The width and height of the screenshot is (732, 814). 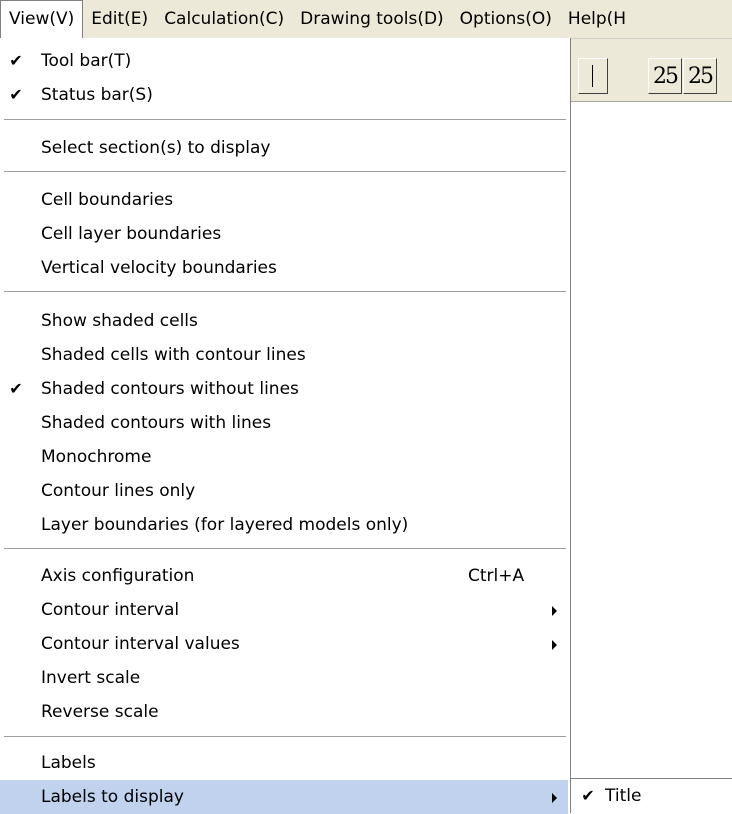 I want to click on menu-drawing-tools: Drawing tools(D), so click(x=372, y=19).